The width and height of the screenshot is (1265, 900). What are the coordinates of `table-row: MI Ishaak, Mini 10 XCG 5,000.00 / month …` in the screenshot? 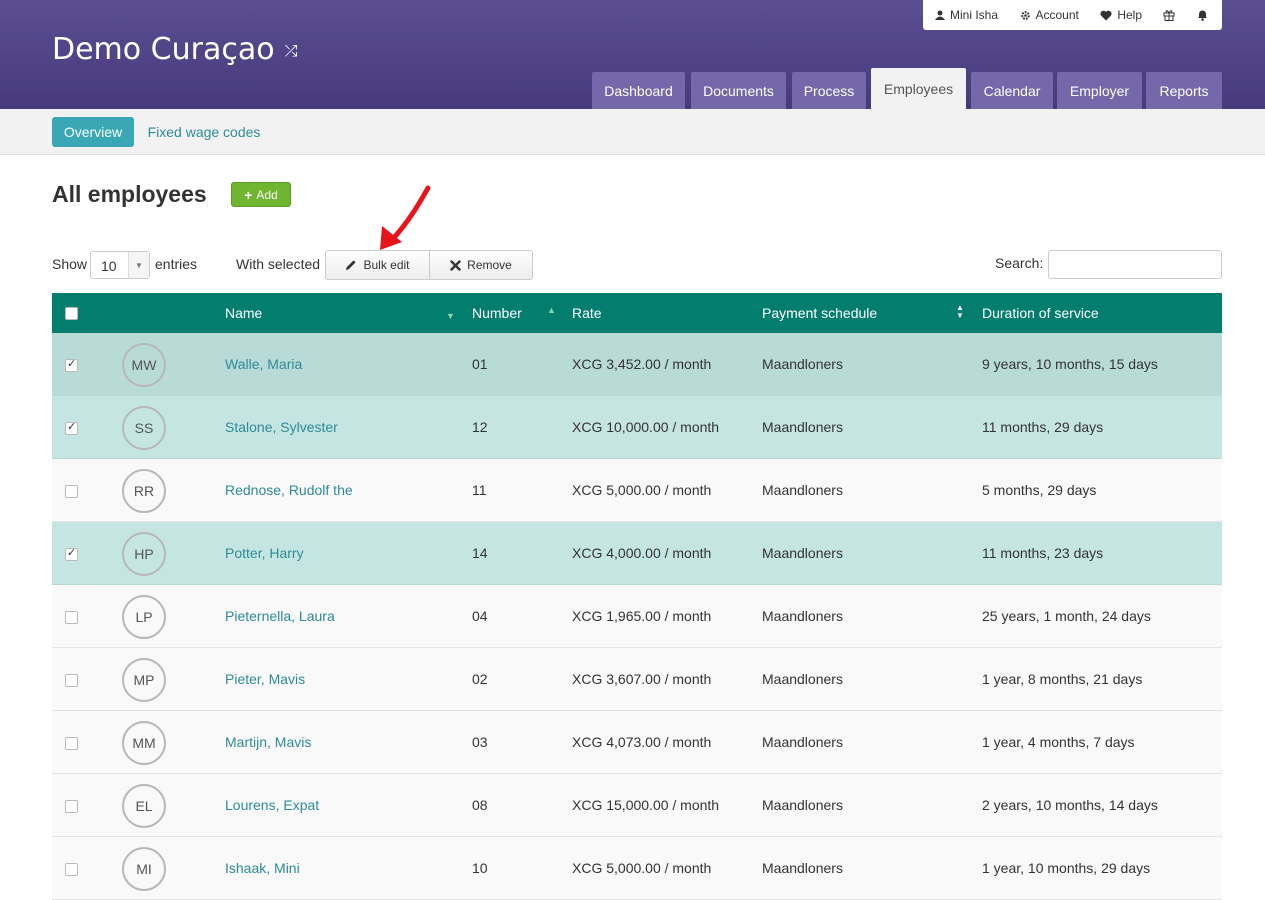 It's located at (637, 868).